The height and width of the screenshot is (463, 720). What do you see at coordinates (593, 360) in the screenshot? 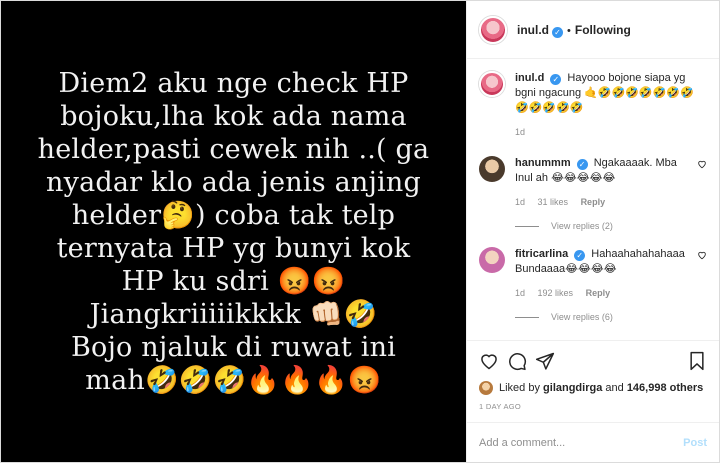
I see `action-bar` at bounding box center [593, 360].